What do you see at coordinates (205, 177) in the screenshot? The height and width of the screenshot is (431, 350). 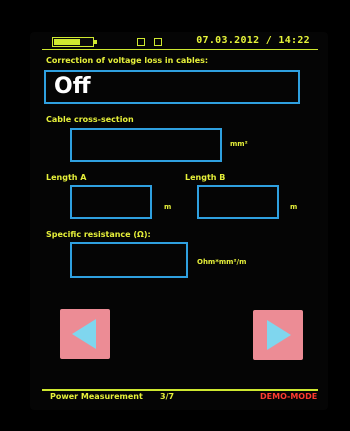 I see `length-b-label: Length B` at bounding box center [205, 177].